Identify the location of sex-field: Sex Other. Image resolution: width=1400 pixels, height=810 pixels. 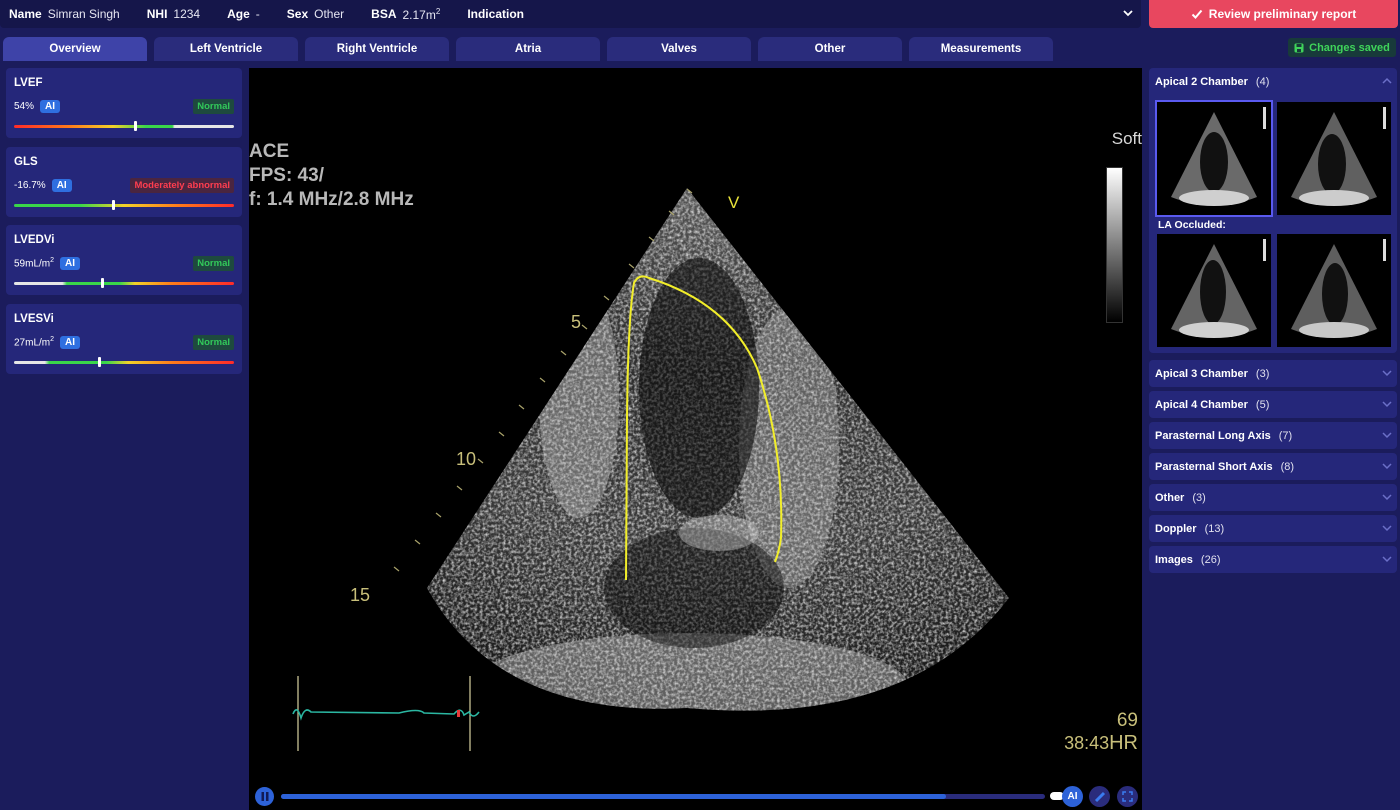
(315, 14).